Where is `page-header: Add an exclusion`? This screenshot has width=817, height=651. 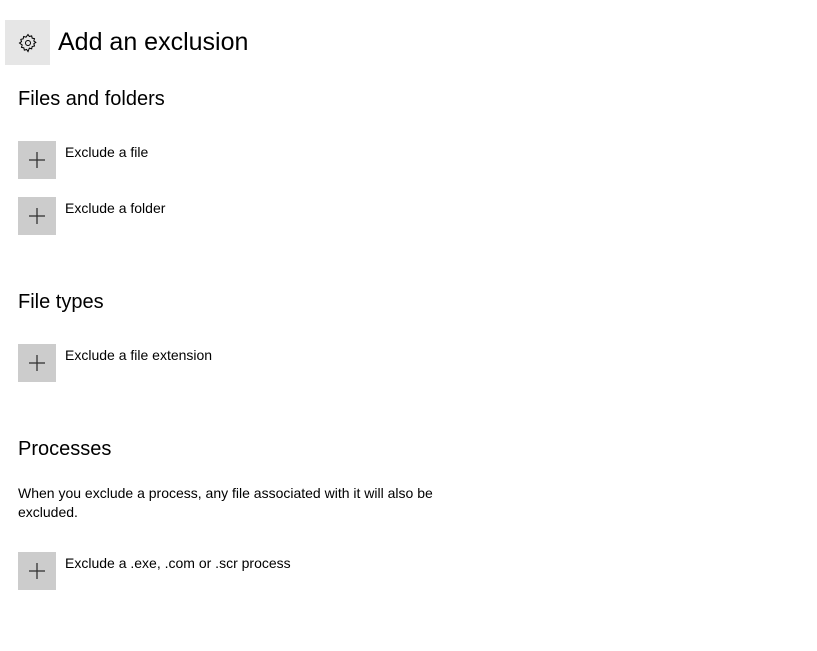 page-header: Add an exclusion is located at coordinates (126, 42).